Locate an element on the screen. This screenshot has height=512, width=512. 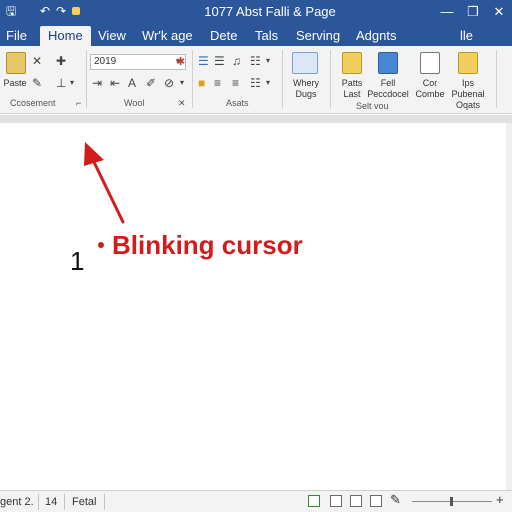
tab-view: View is located at coordinates (112, 36).